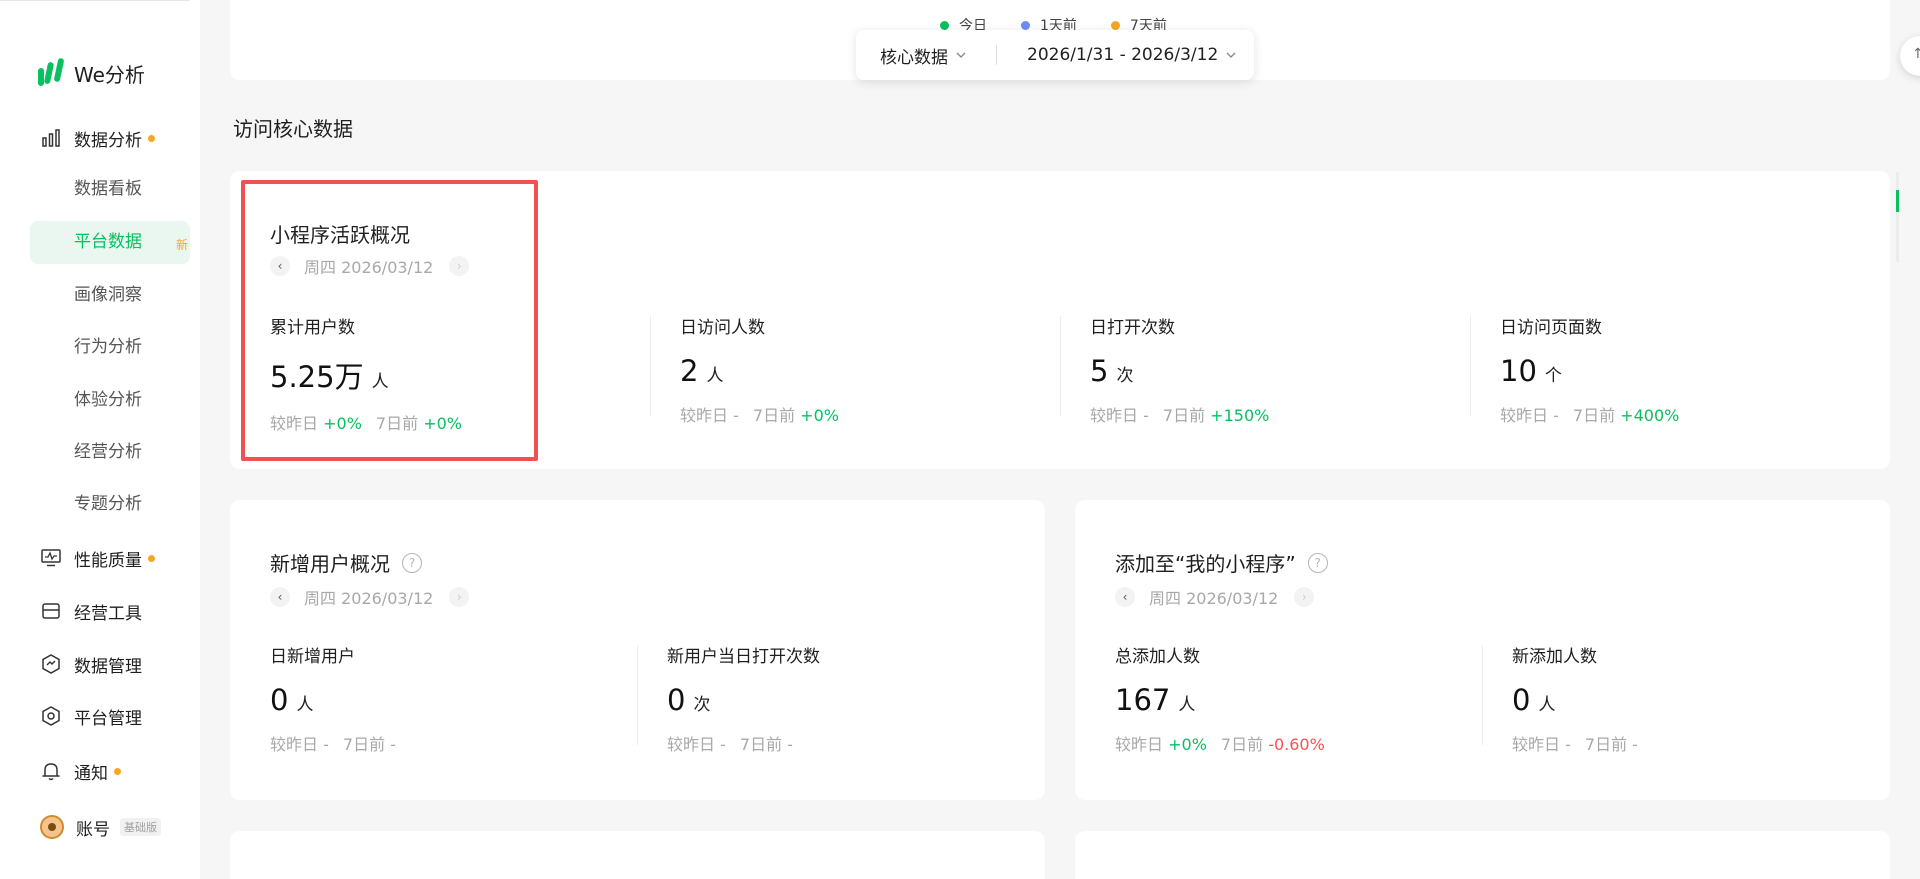 Image resolution: width=1920 pixels, height=879 pixels. What do you see at coordinates (100, 827) in the screenshot?
I see `nav-account: 账号 基础版` at bounding box center [100, 827].